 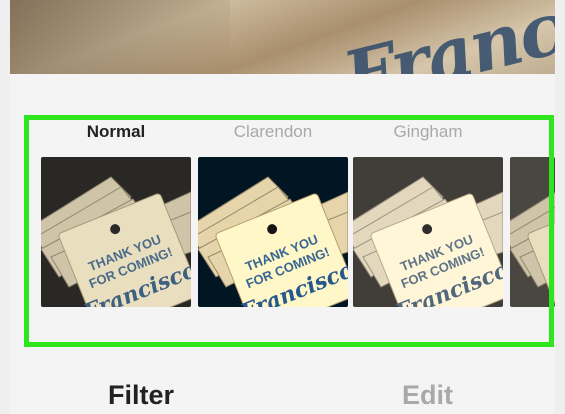 I want to click on tab-filter: Filter, so click(x=141, y=395).